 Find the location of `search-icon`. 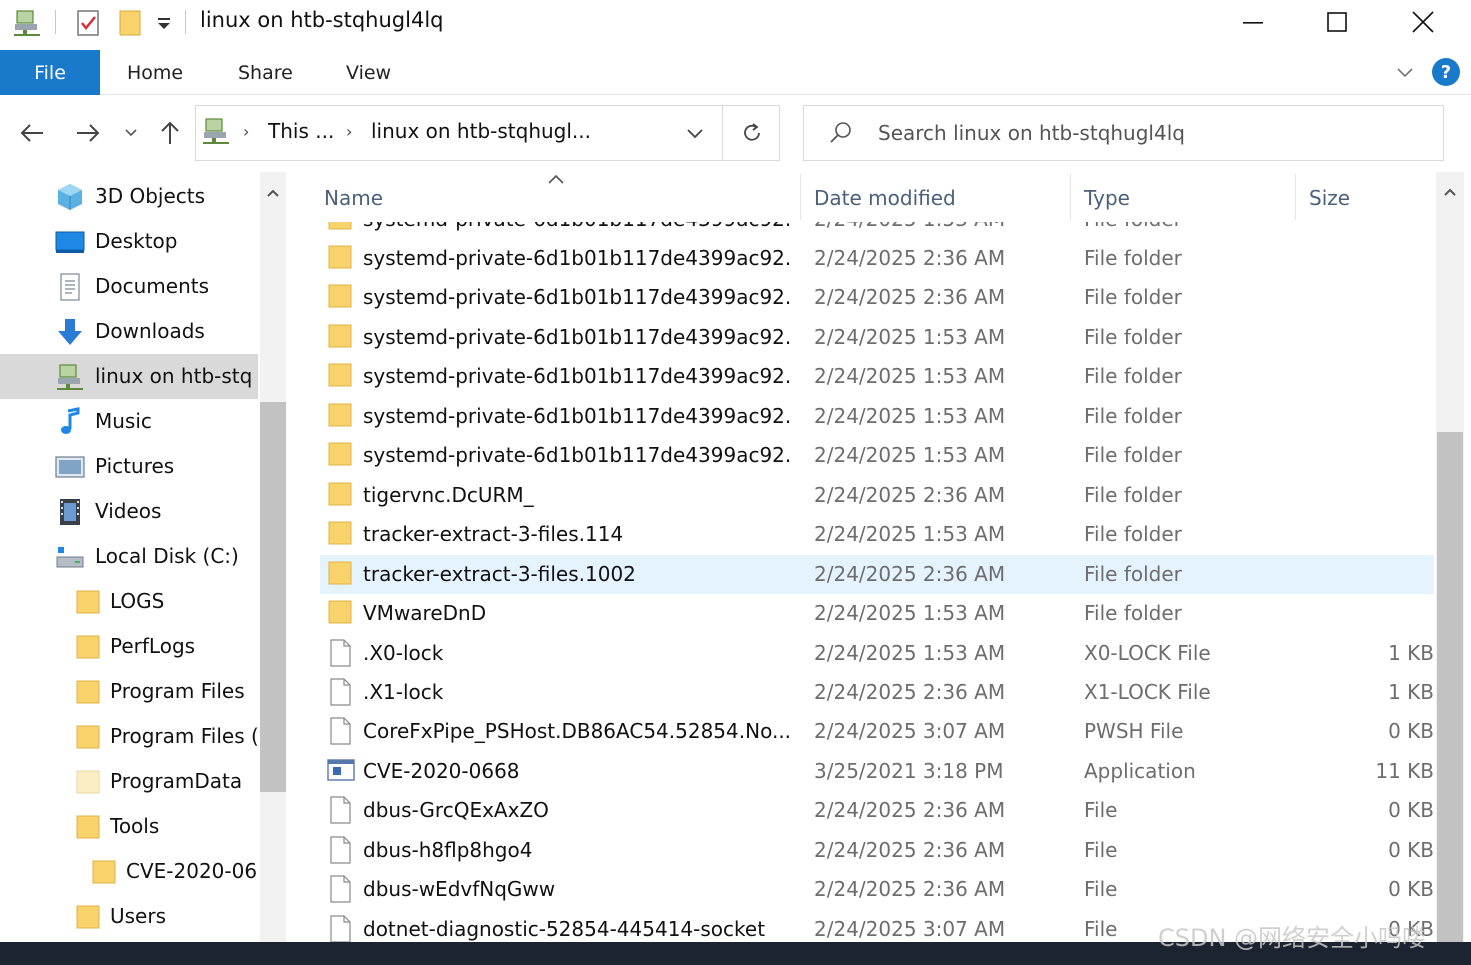

search-icon is located at coordinates (842, 134).